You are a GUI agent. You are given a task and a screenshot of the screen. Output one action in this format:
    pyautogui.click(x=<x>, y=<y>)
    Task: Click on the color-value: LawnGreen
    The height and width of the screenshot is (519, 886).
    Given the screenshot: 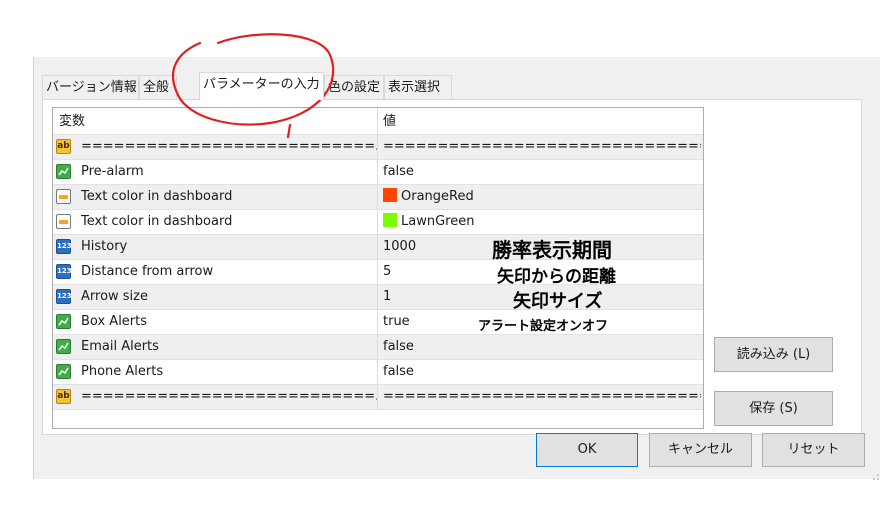 What is the action you would take?
    pyautogui.click(x=542, y=222)
    